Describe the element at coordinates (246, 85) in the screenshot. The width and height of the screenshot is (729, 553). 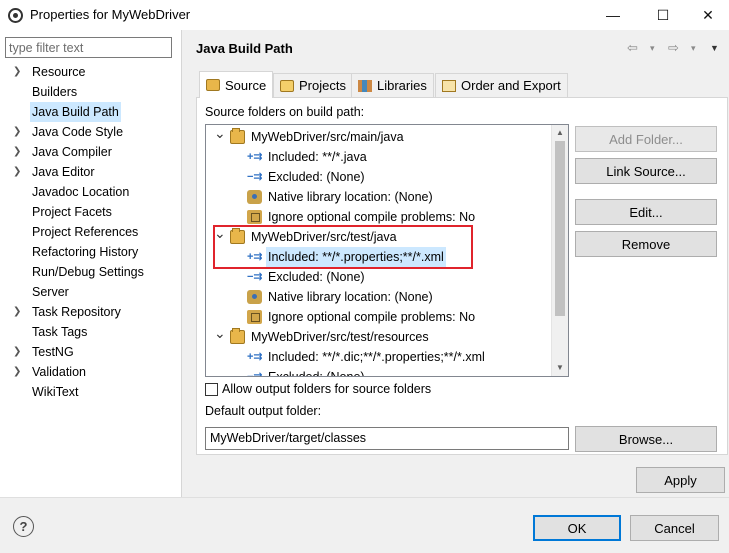
I see `tab-source-label: Source` at that location.